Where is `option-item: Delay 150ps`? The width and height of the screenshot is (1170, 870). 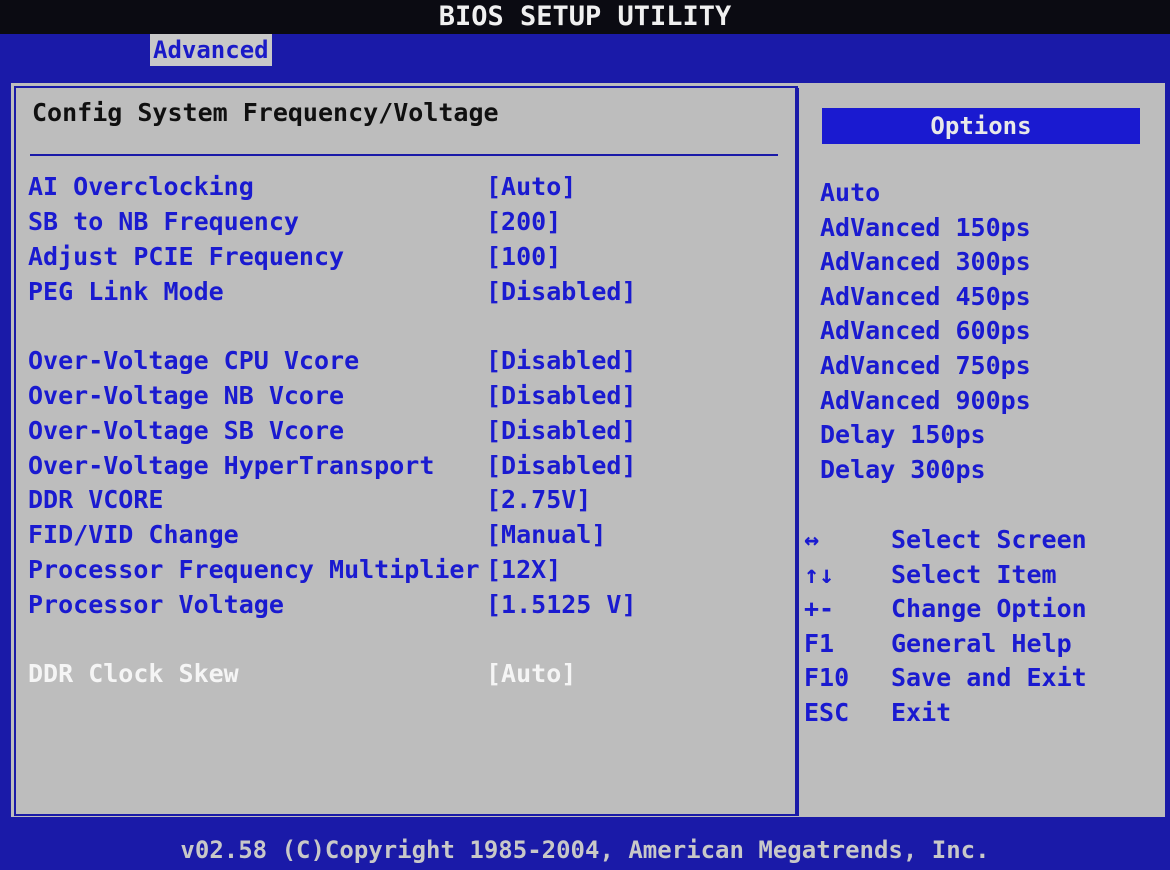 option-item: Delay 150ps is located at coordinates (903, 435).